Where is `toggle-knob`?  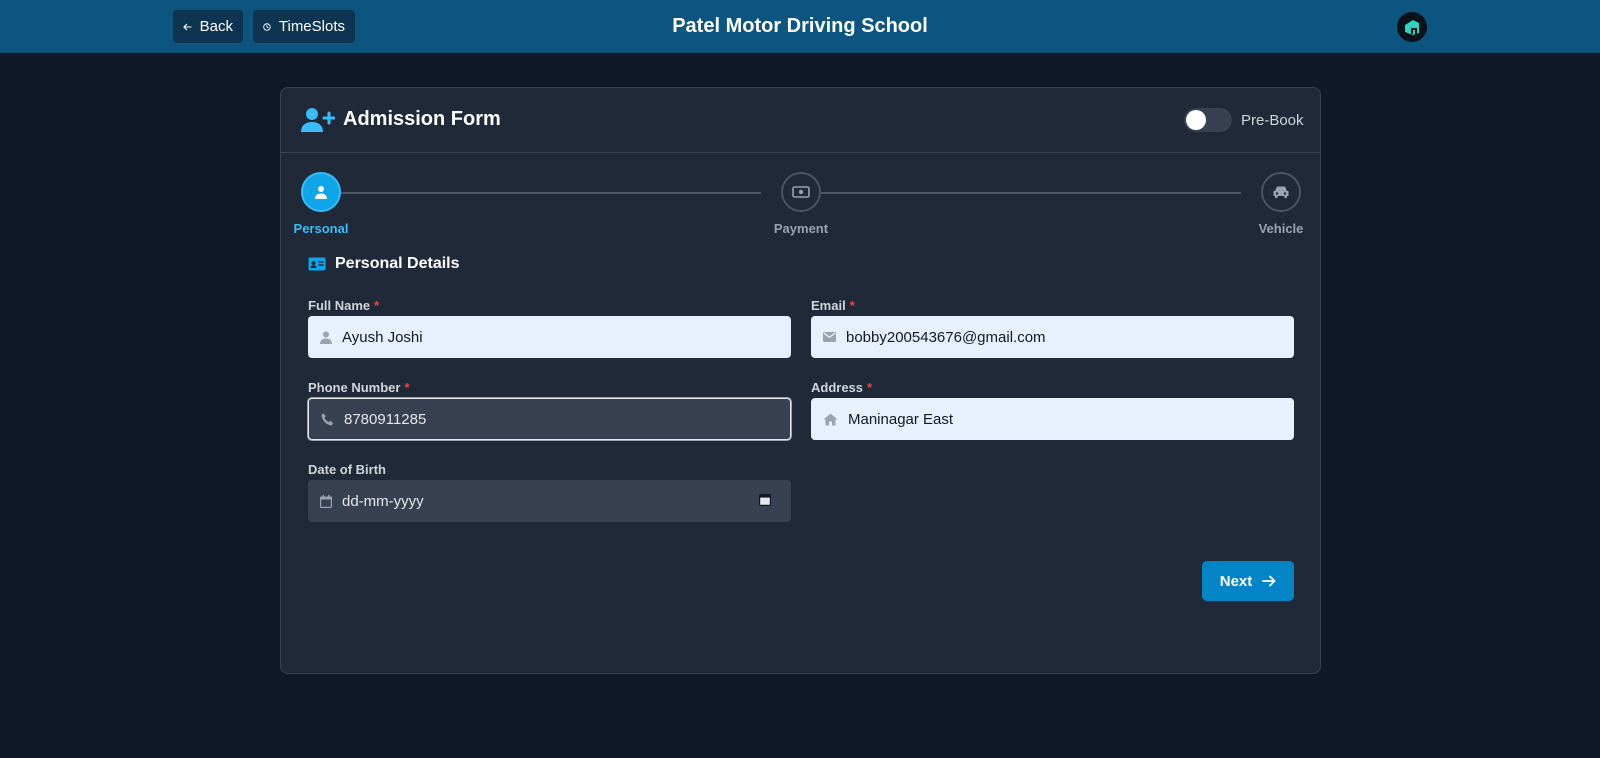 toggle-knob is located at coordinates (1196, 120).